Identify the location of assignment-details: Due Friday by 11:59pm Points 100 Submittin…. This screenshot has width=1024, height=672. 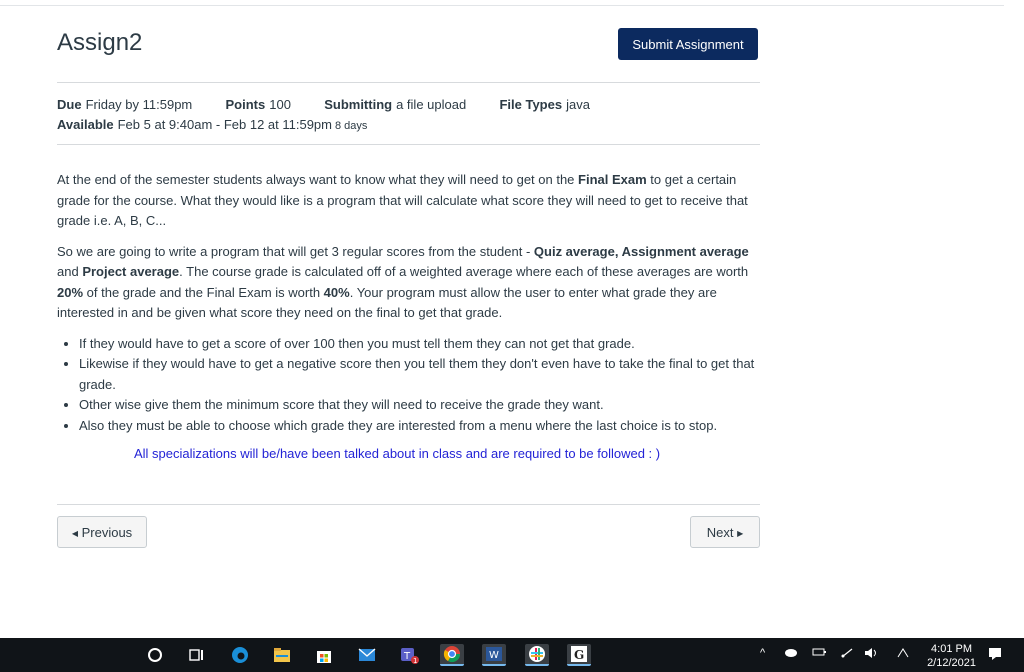
(323, 115).